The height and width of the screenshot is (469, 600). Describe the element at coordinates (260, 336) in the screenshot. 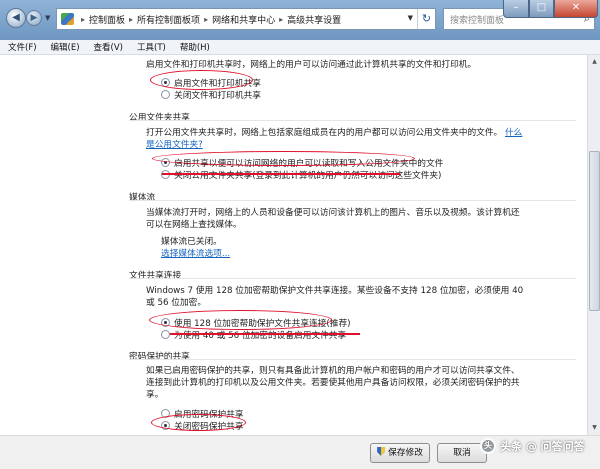

I see `option-label: 为使用 40 或 56 位加密的设备启用文件共享` at that location.